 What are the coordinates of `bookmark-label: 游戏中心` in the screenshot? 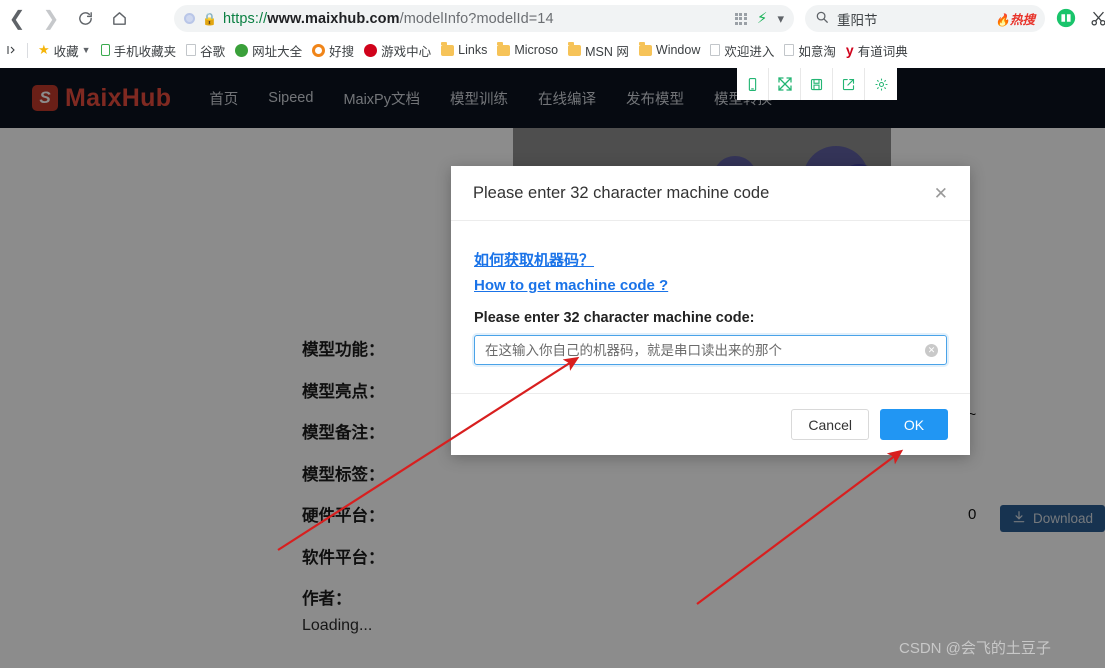 It's located at (406, 51).